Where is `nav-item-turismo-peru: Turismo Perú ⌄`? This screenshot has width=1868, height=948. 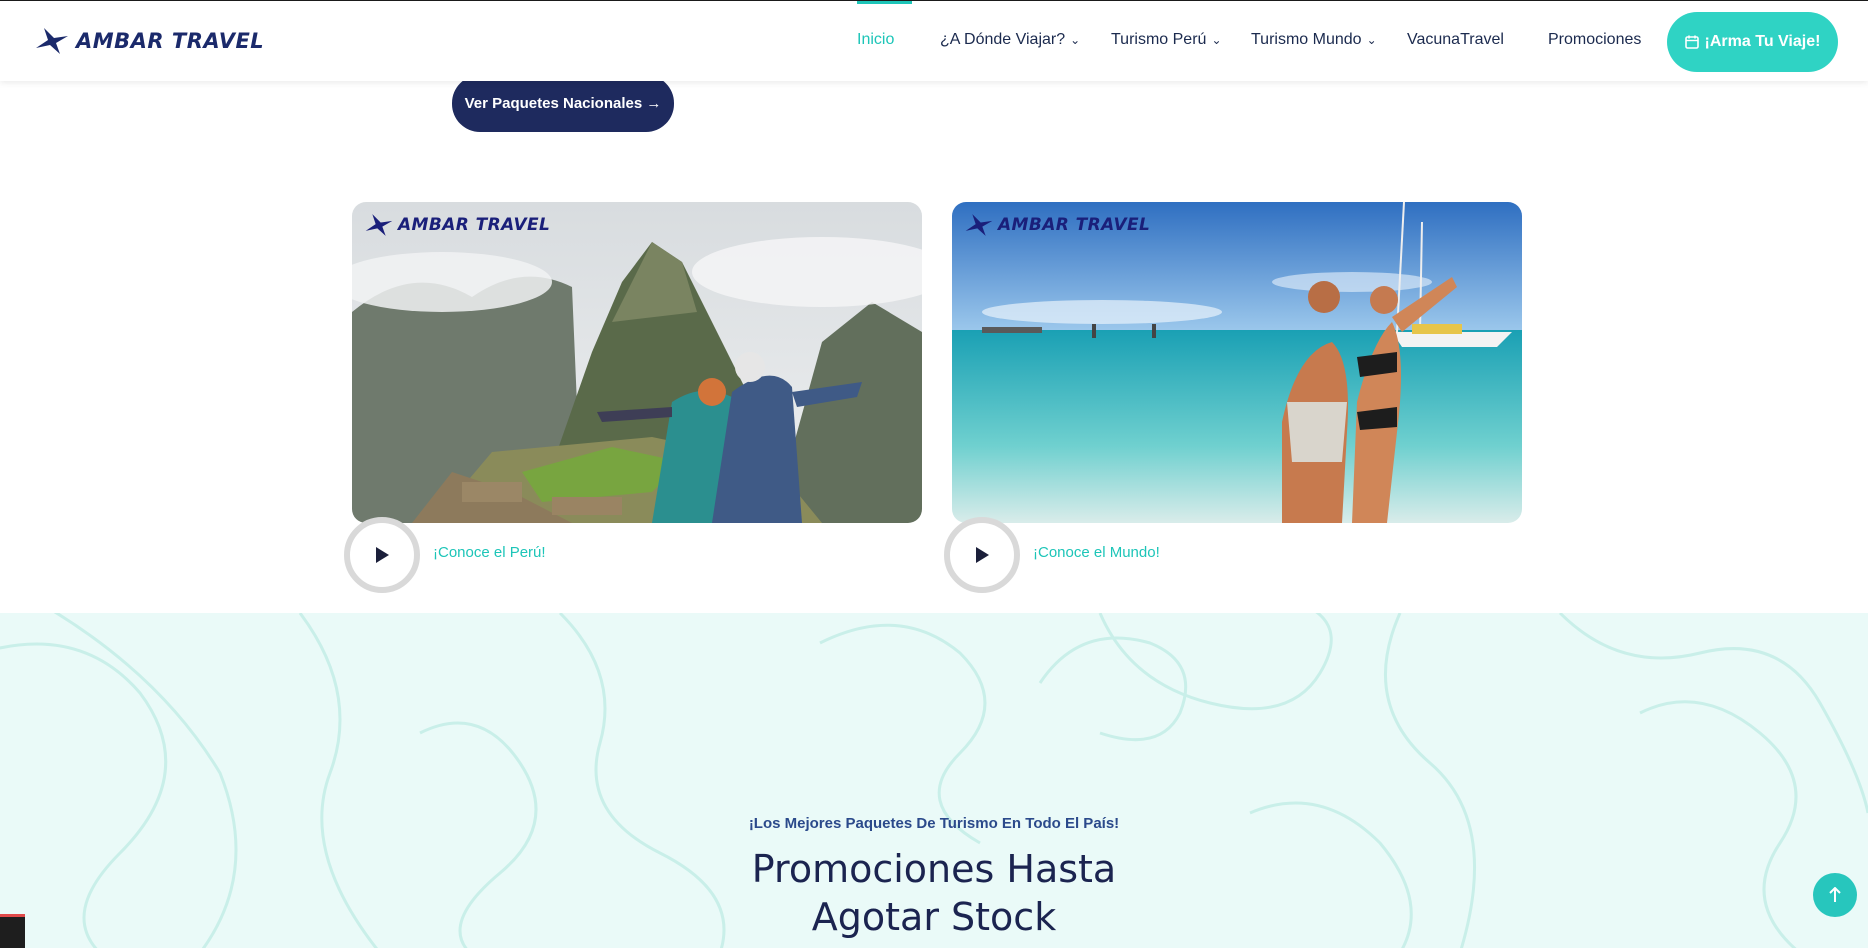
nav-item-turismo-peru: Turismo Perú ⌄ is located at coordinates (1166, 40).